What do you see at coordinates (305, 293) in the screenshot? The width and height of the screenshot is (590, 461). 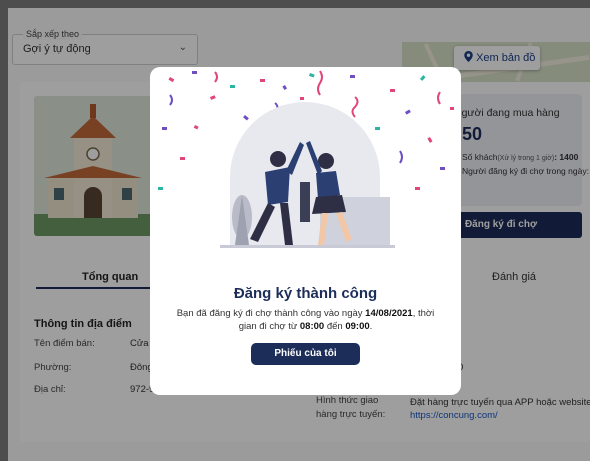 I see `modal-title: Đăng ký thành công` at bounding box center [305, 293].